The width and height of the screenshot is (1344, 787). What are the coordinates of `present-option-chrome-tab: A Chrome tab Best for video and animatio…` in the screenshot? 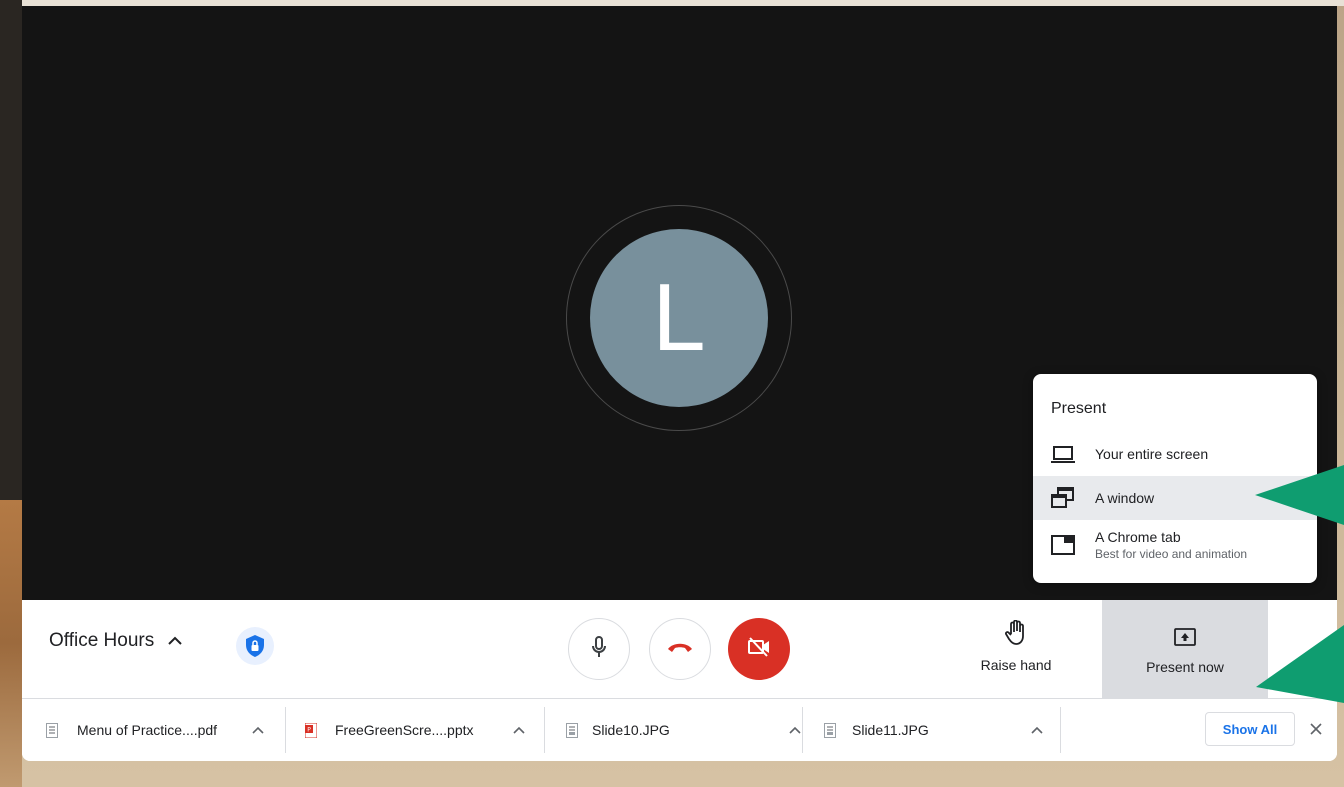 It's located at (1175, 545).